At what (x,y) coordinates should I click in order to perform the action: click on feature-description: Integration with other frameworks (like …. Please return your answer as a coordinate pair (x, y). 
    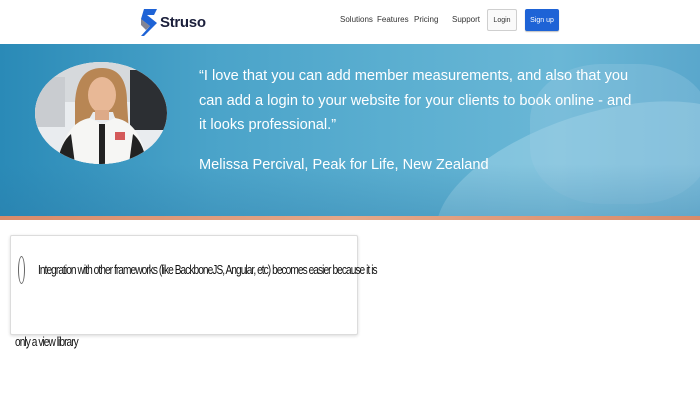
    Looking at the image, I should click on (208, 269).